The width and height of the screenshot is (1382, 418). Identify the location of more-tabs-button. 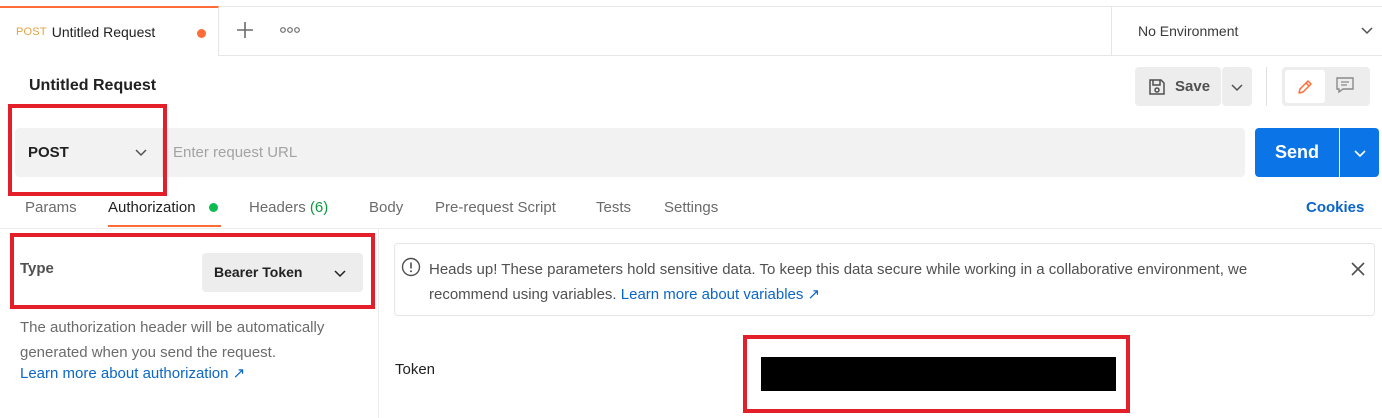
(291, 30).